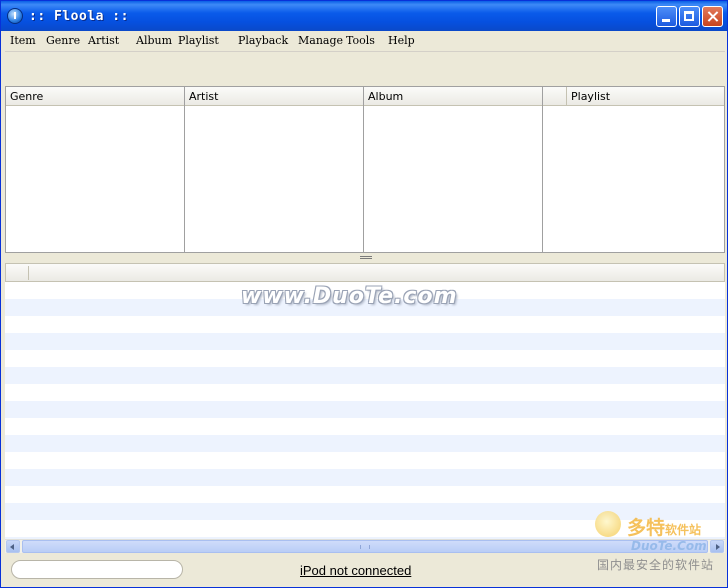  Describe the element at coordinates (63, 40) in the screenshot. I see `menu-genre: Genre` at that location.